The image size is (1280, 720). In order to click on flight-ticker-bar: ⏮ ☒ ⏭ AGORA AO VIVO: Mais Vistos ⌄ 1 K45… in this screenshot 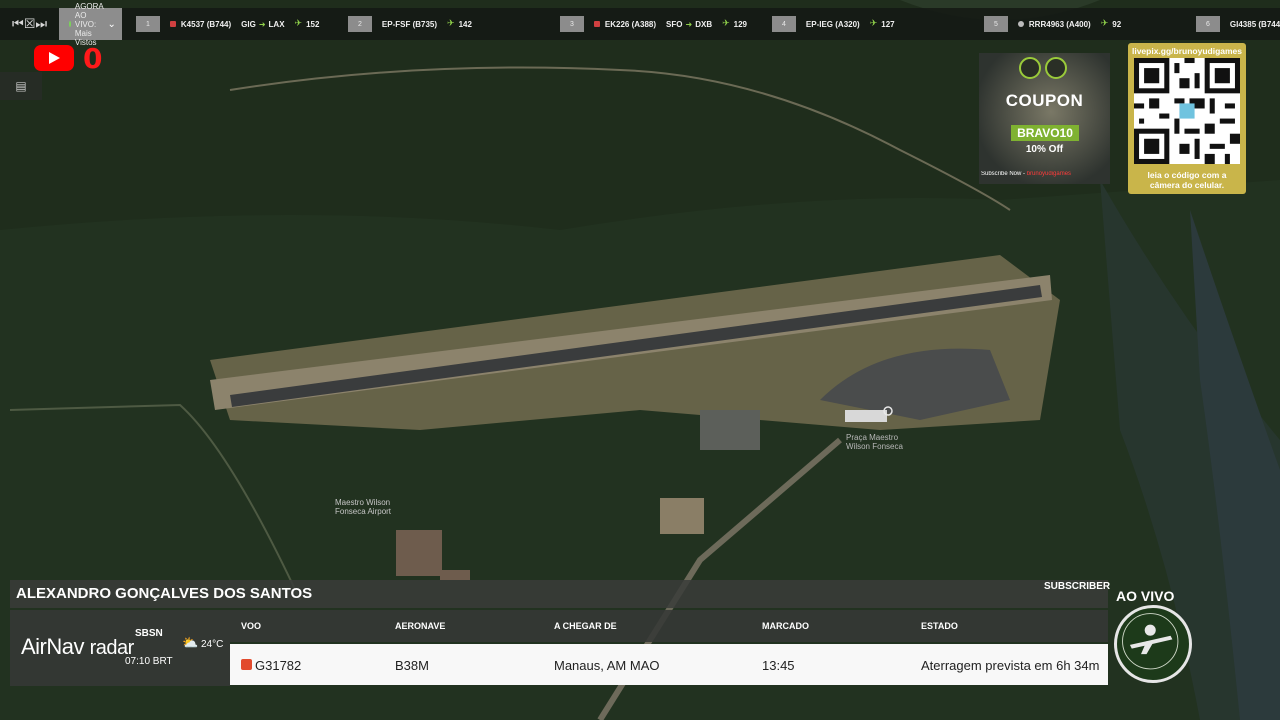, I will do `click(640, 24)`.